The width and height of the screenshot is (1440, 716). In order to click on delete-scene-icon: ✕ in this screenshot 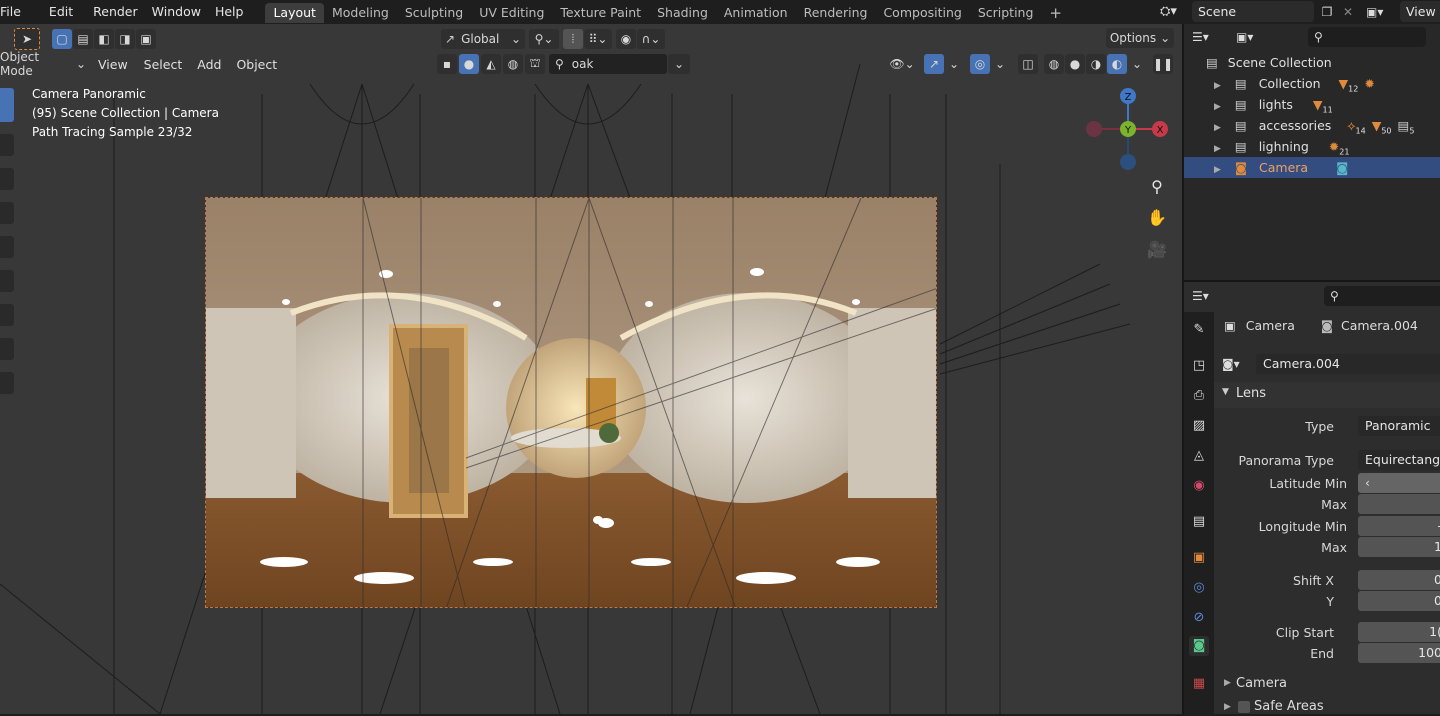, I will do `click(1348, 12)`.